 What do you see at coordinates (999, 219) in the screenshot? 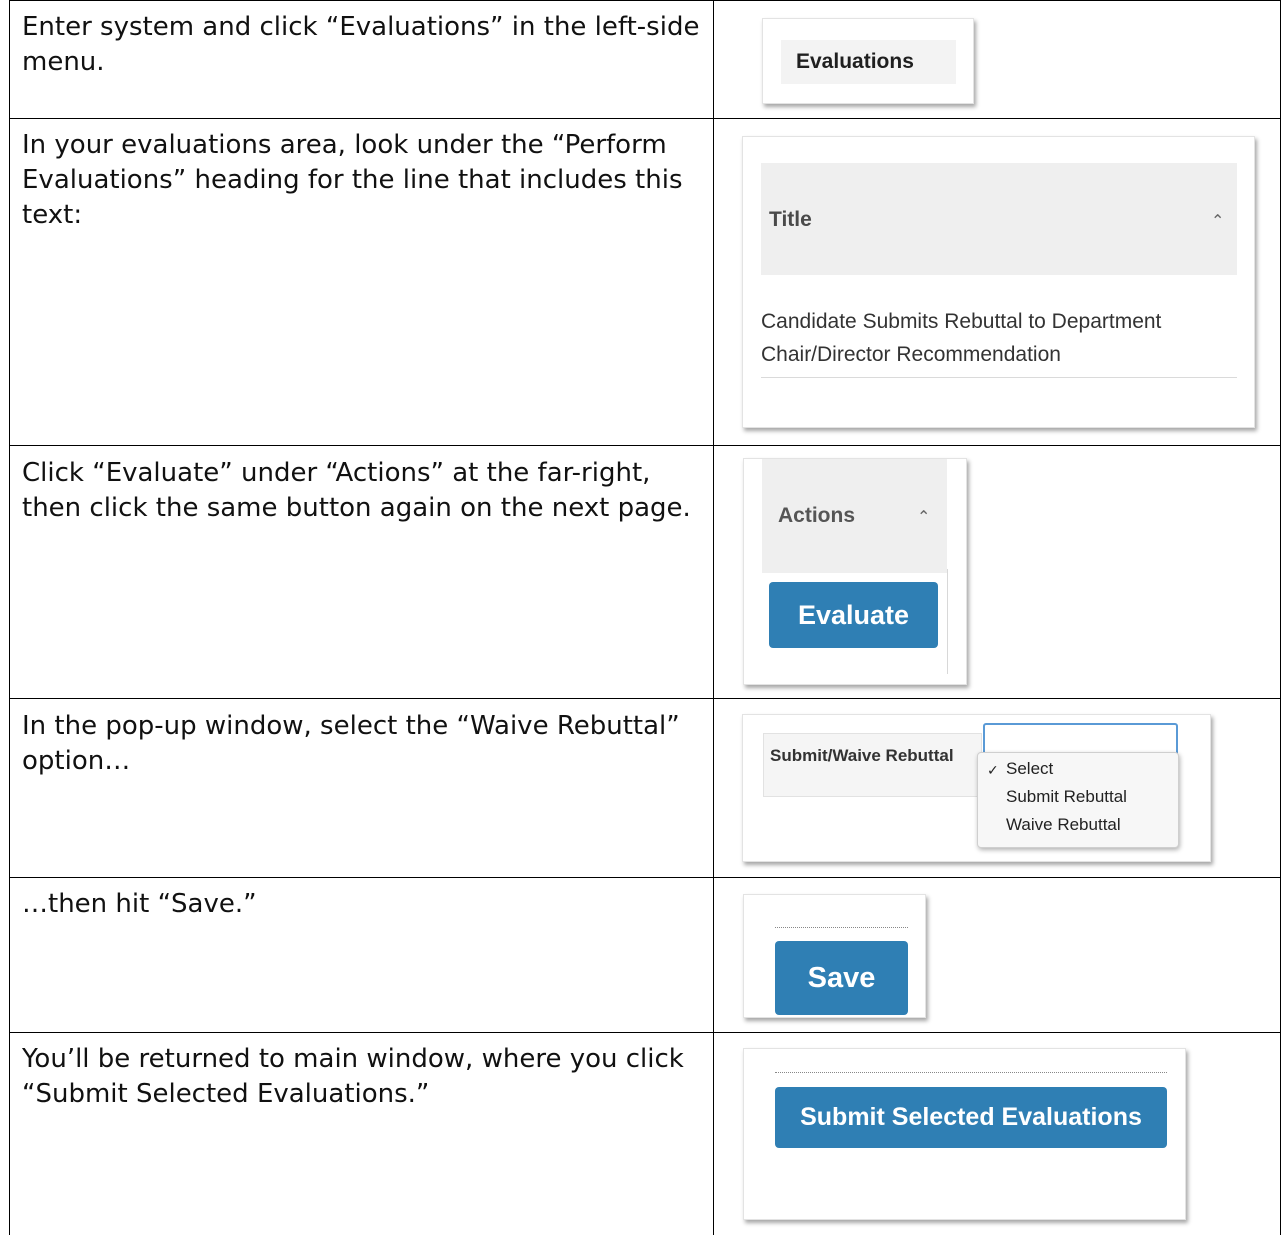
I see `title-column-header: Title ⌃` at bounding box center [999, 219].